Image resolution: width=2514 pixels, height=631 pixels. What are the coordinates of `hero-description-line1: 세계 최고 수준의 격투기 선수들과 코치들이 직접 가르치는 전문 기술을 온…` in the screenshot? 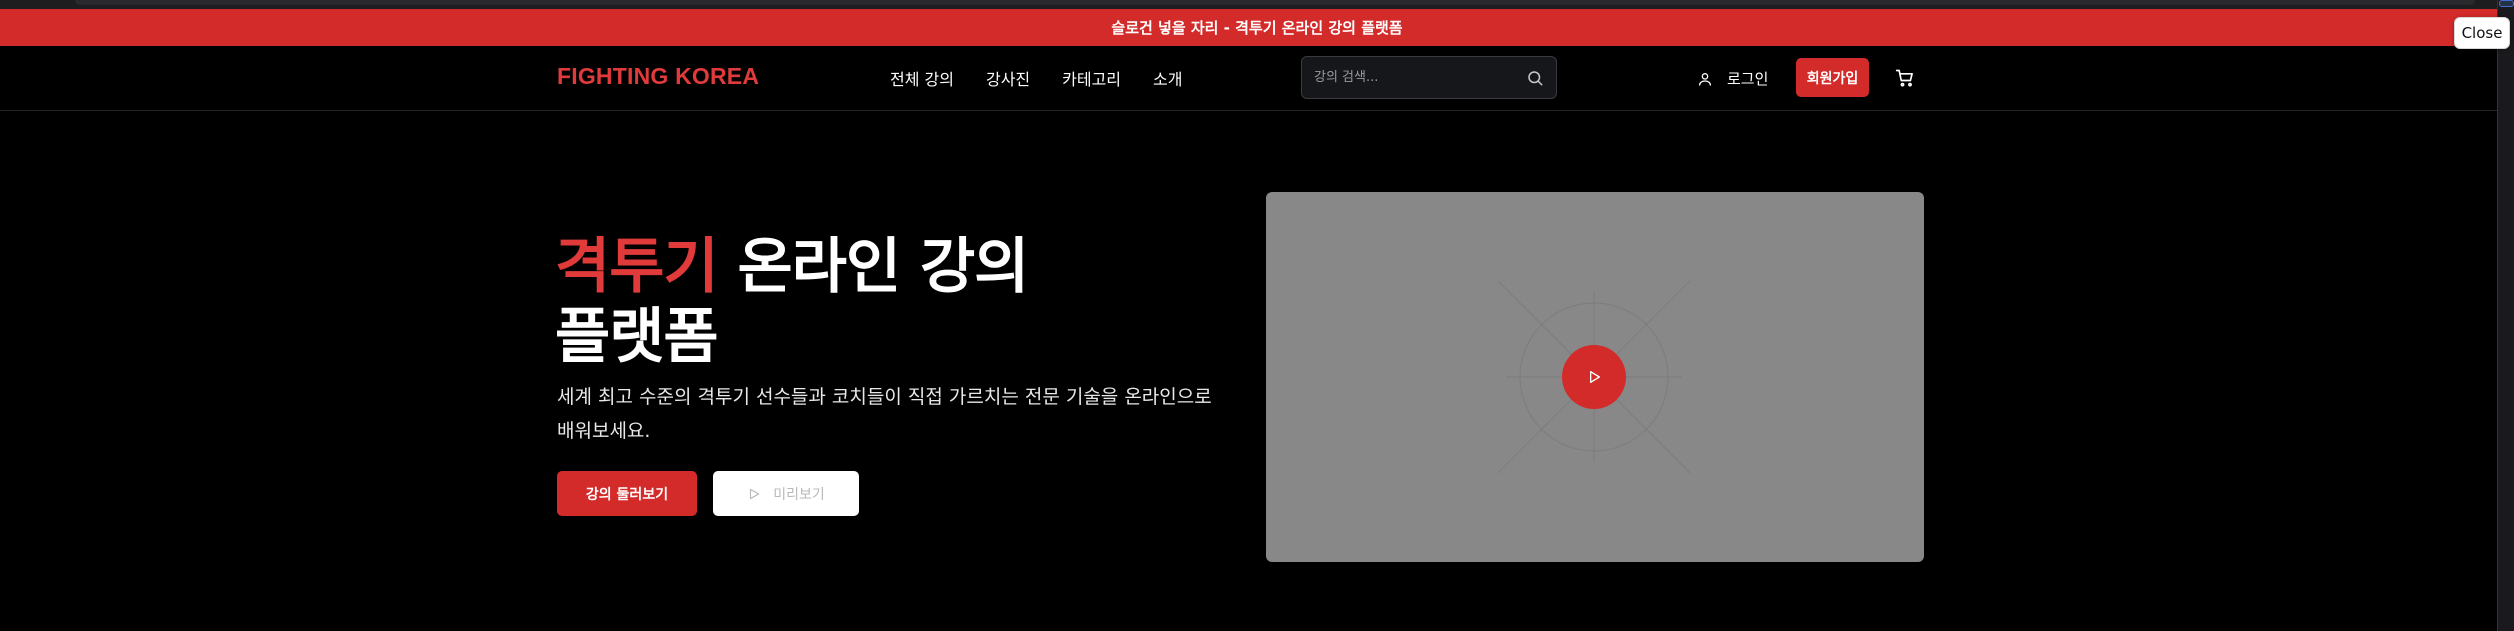 It's located at (884, 397).